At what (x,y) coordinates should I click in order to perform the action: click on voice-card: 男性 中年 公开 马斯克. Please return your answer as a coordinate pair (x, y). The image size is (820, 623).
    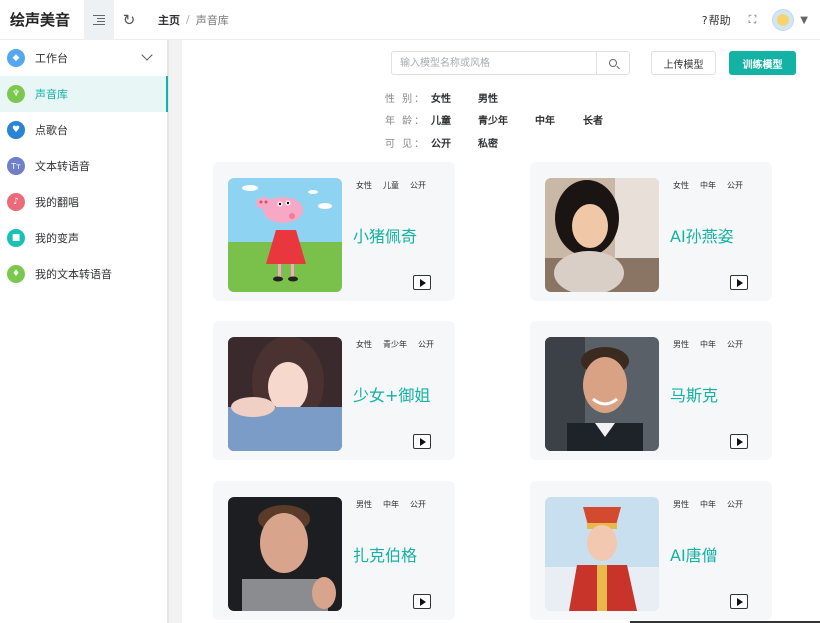
    Looking at the image, I should click on (651, 390).